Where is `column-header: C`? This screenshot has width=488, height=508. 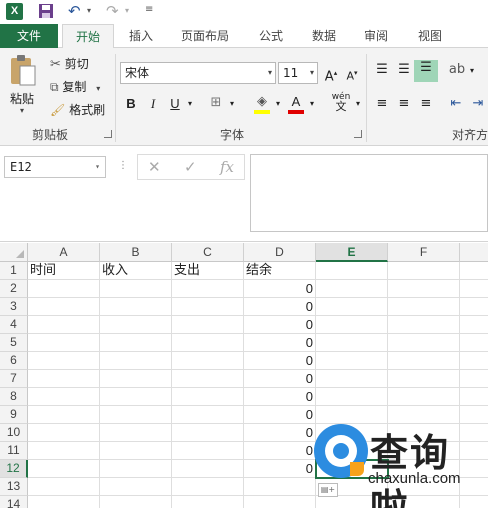 column-header: C is located at coordinates (208, 252).